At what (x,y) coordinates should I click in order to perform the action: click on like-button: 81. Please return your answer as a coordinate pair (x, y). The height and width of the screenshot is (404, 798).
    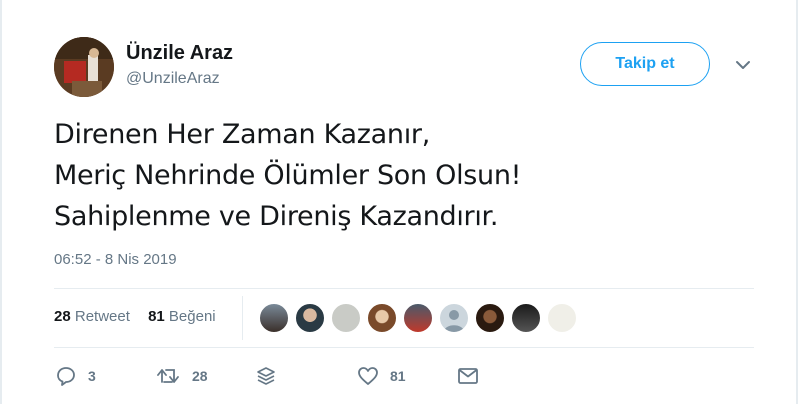
    Looking at the image, I should click on (381, 376).